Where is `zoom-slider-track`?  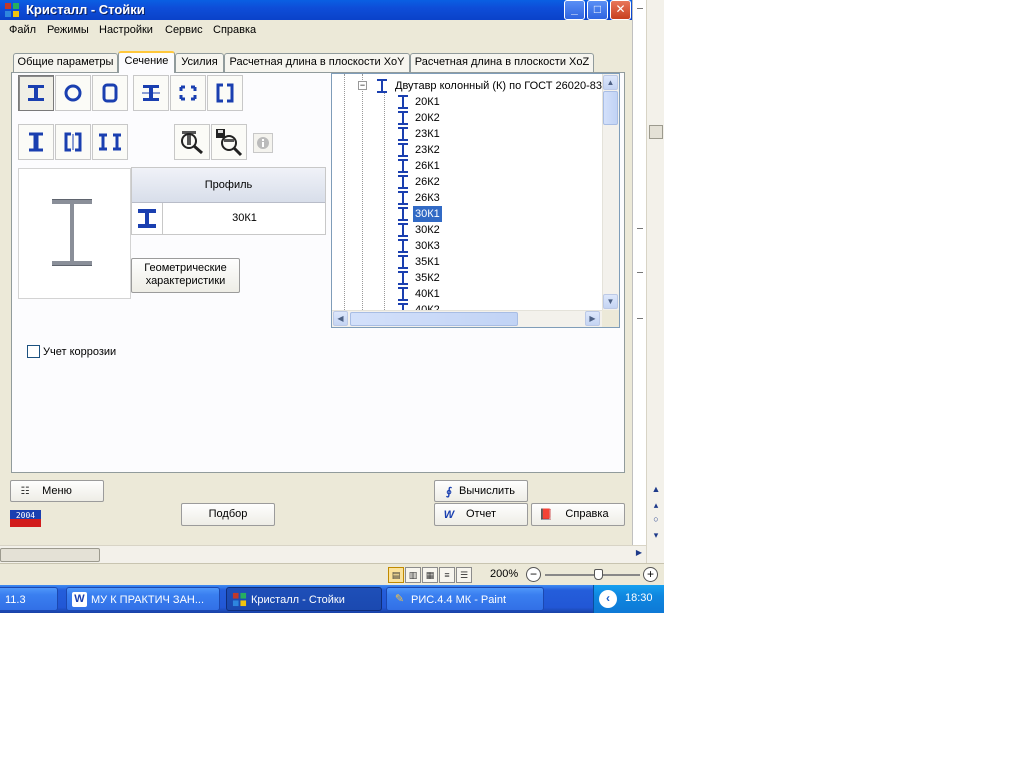 zoom-slider-track is located at coordinates (592, 575).